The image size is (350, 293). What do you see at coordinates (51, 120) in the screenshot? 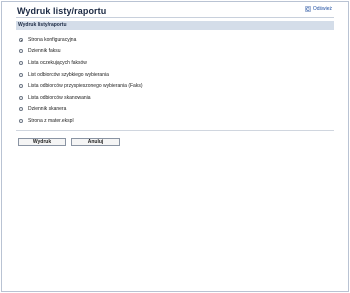
I see `report-option-label: Strona z mater.ekspl` at bounding box center [51, 120].